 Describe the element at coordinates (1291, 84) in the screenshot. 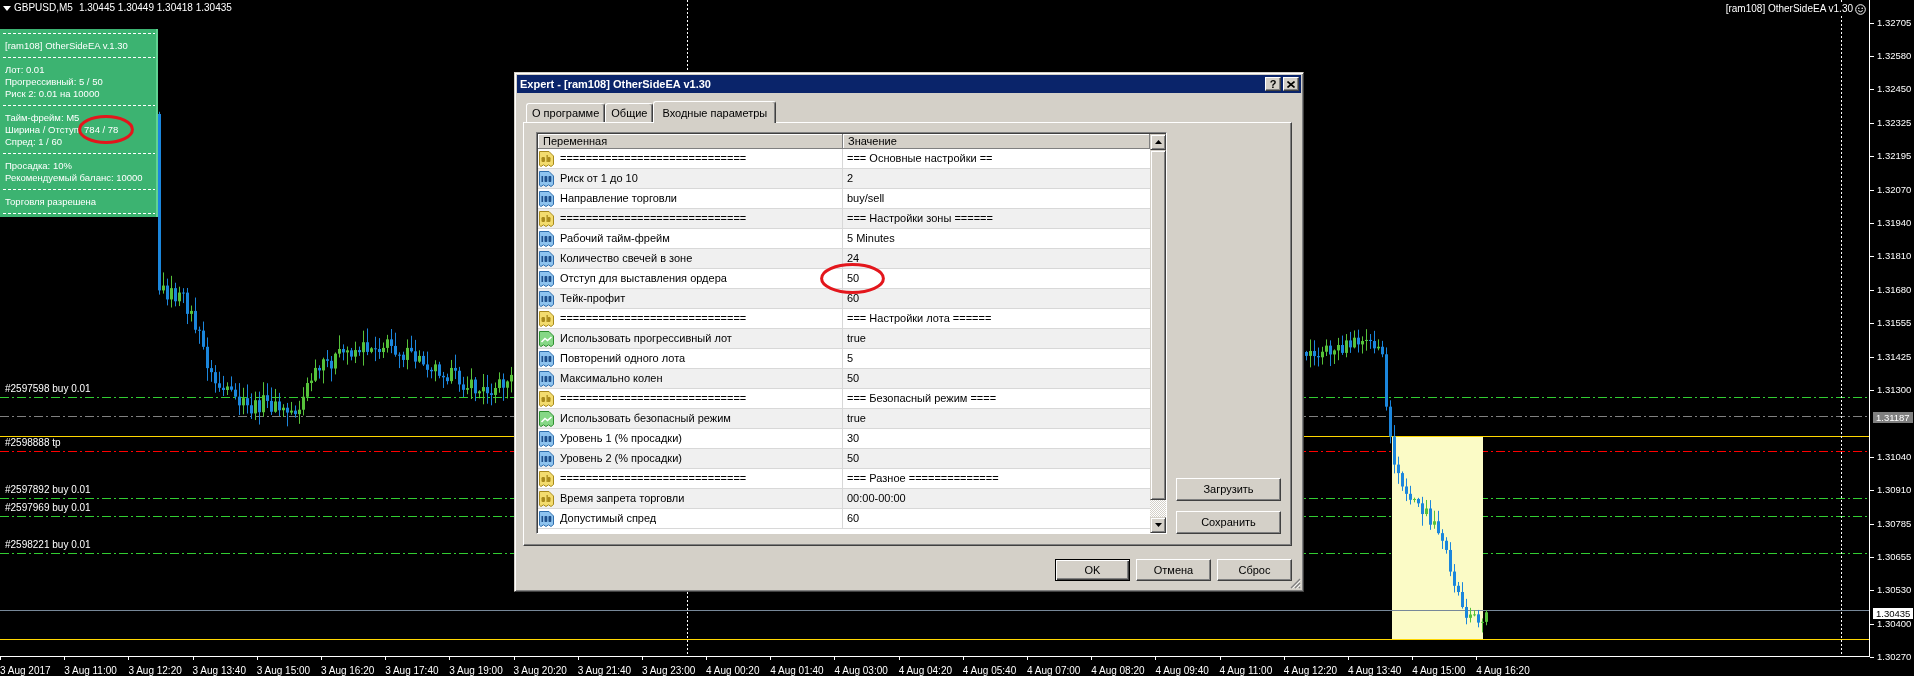

I see `close-button` at that location.